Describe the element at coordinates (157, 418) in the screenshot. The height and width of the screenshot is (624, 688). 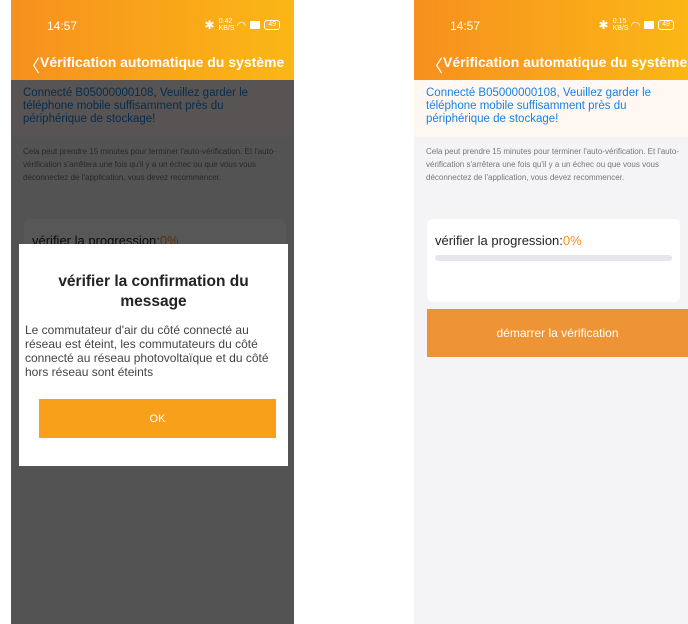
I see `ok-button: OK` at that location.